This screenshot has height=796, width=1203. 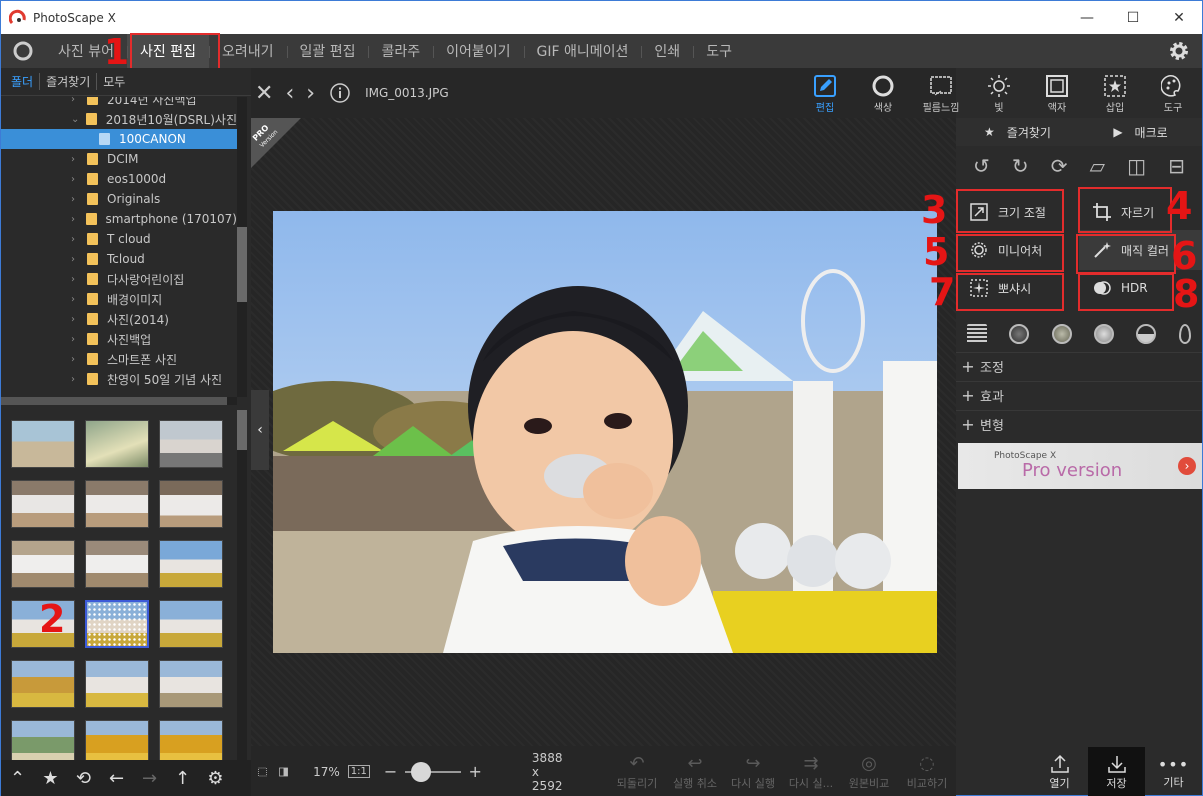 What do you see at coordinates (215, 778) in the screenshot?
I see `settings-icon: ⚙` at bounding box center [215, 778].